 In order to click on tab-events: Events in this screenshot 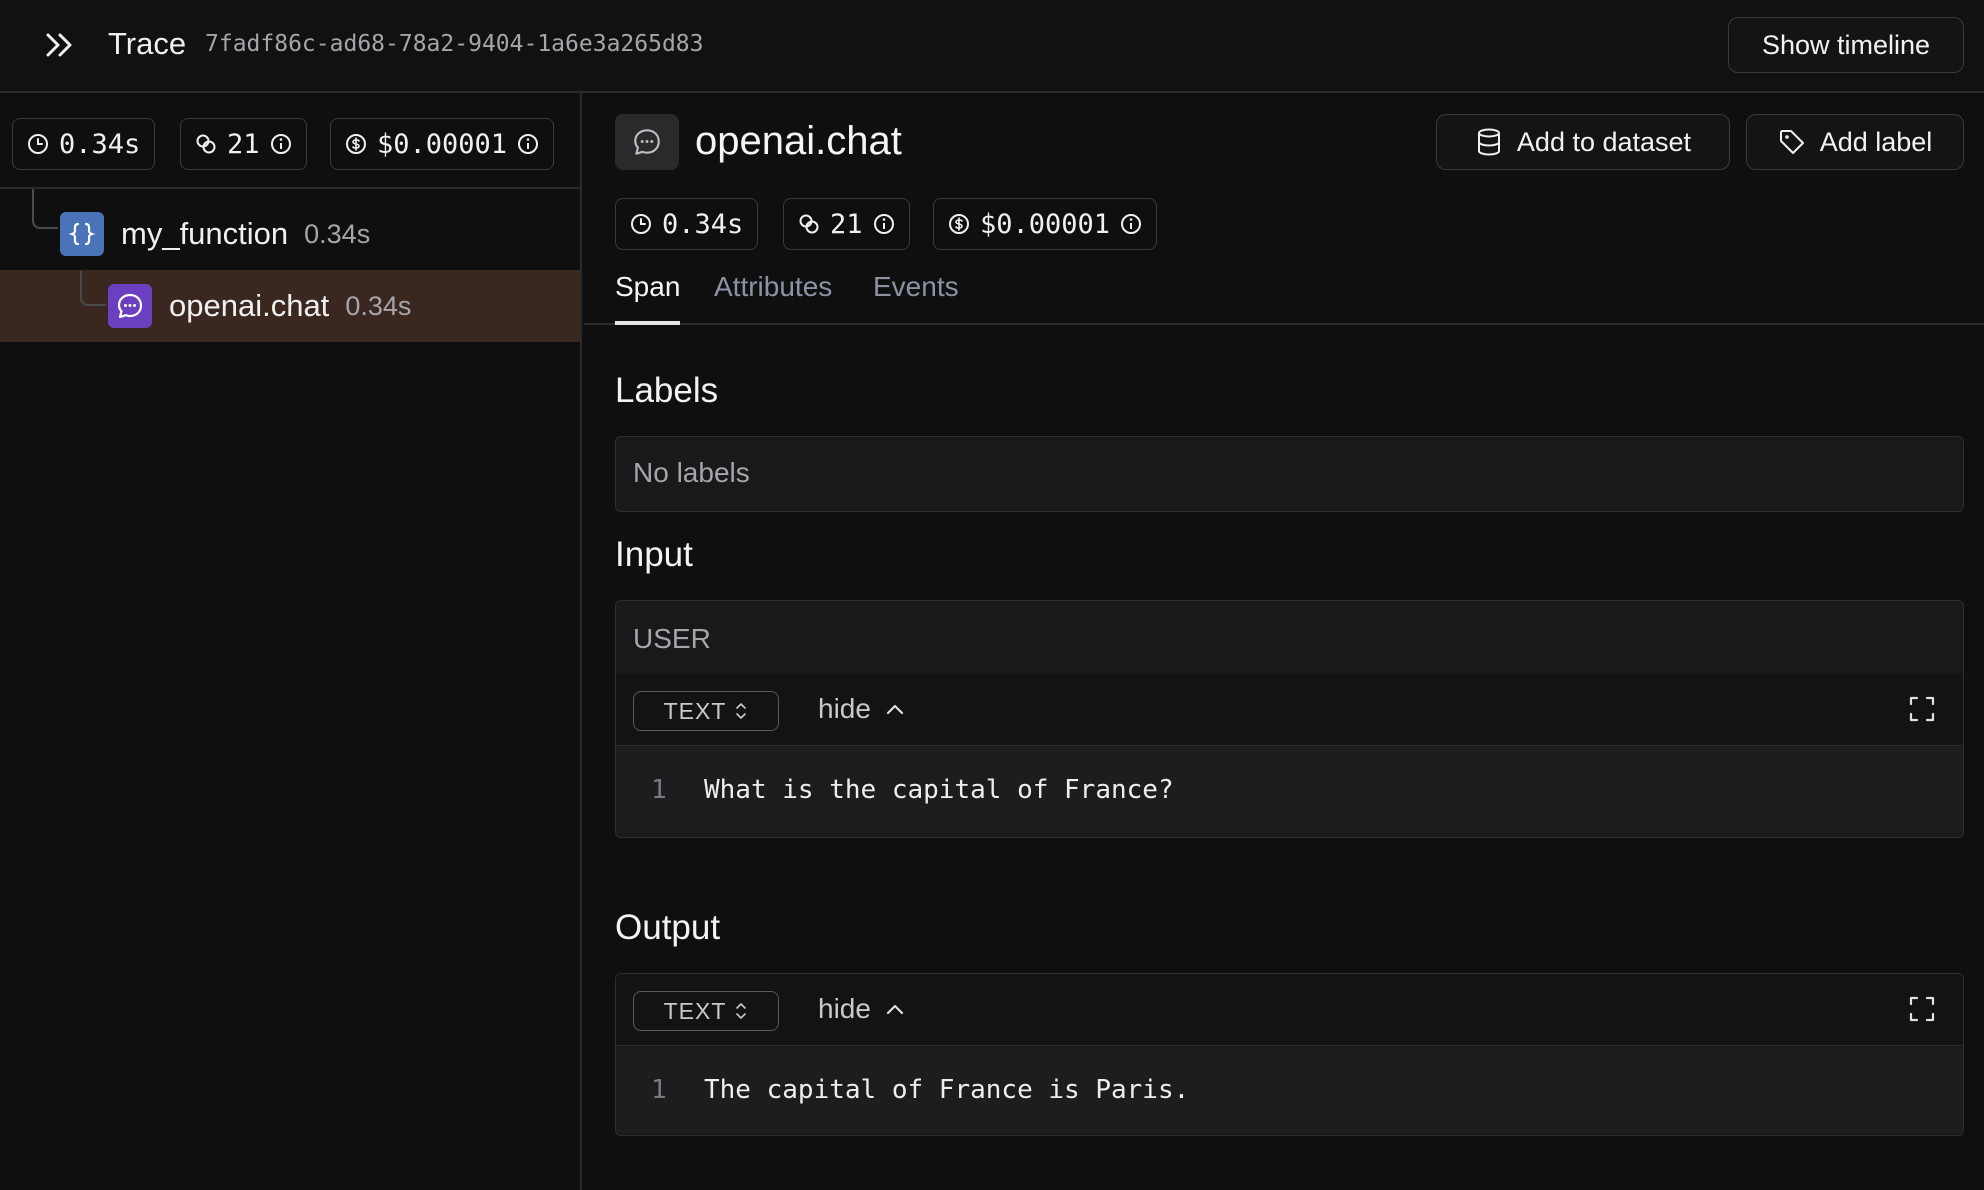, I will do `click(916, 298)`.